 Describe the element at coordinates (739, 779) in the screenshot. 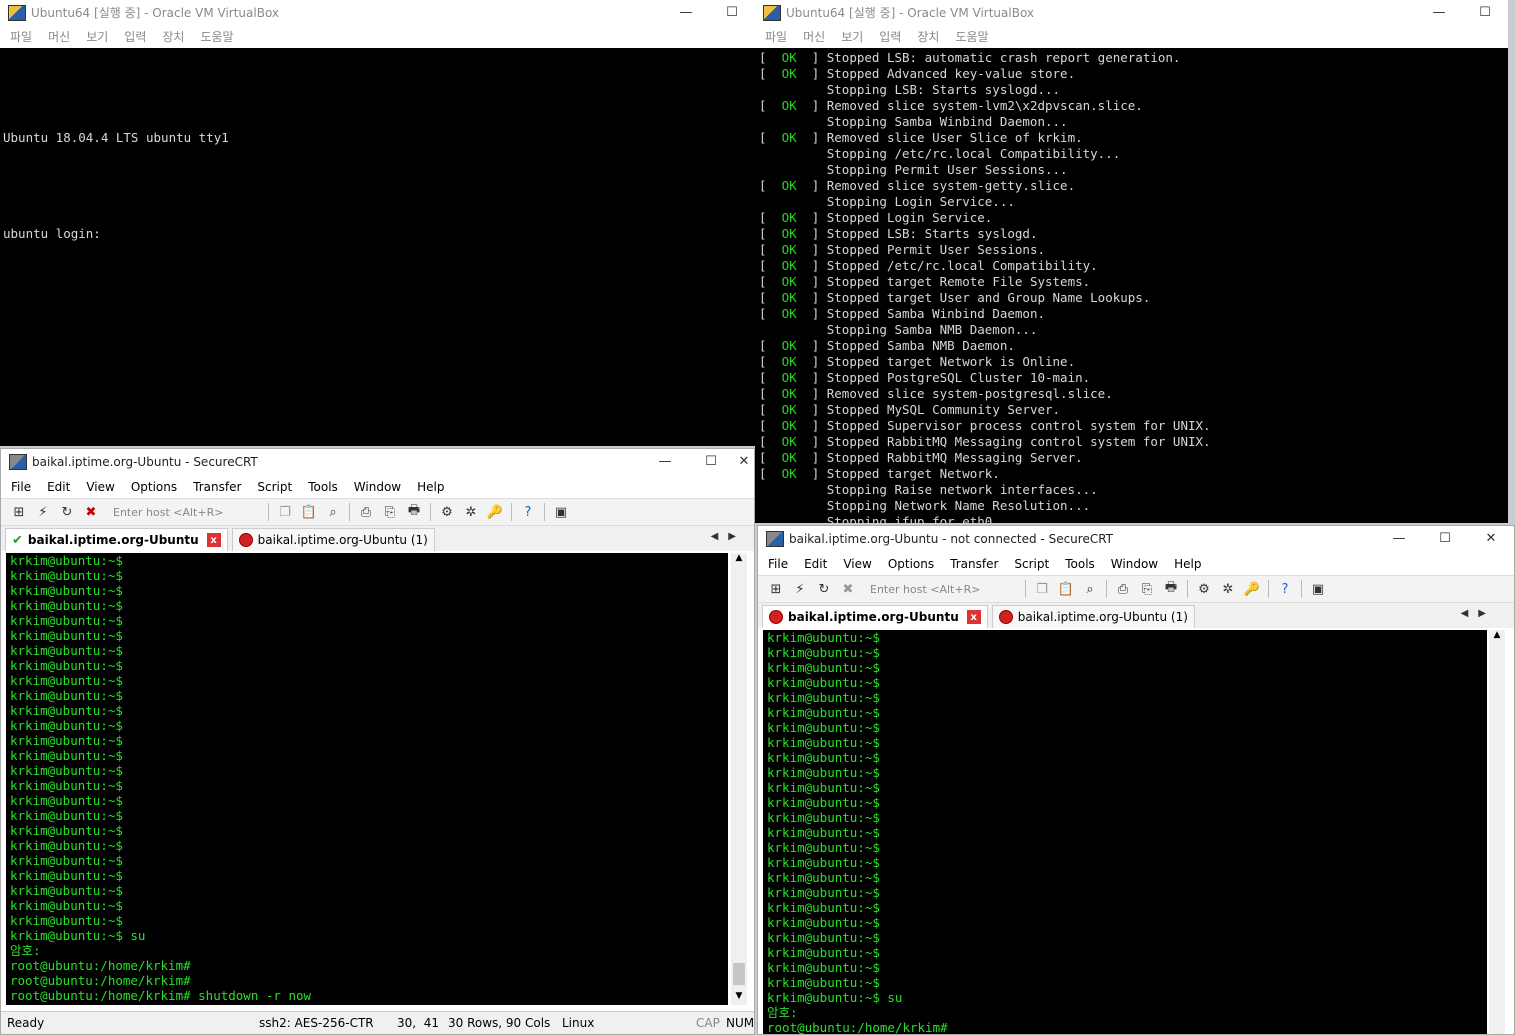

I see `vertical-scrollbar: ▲ ▼` at that location.